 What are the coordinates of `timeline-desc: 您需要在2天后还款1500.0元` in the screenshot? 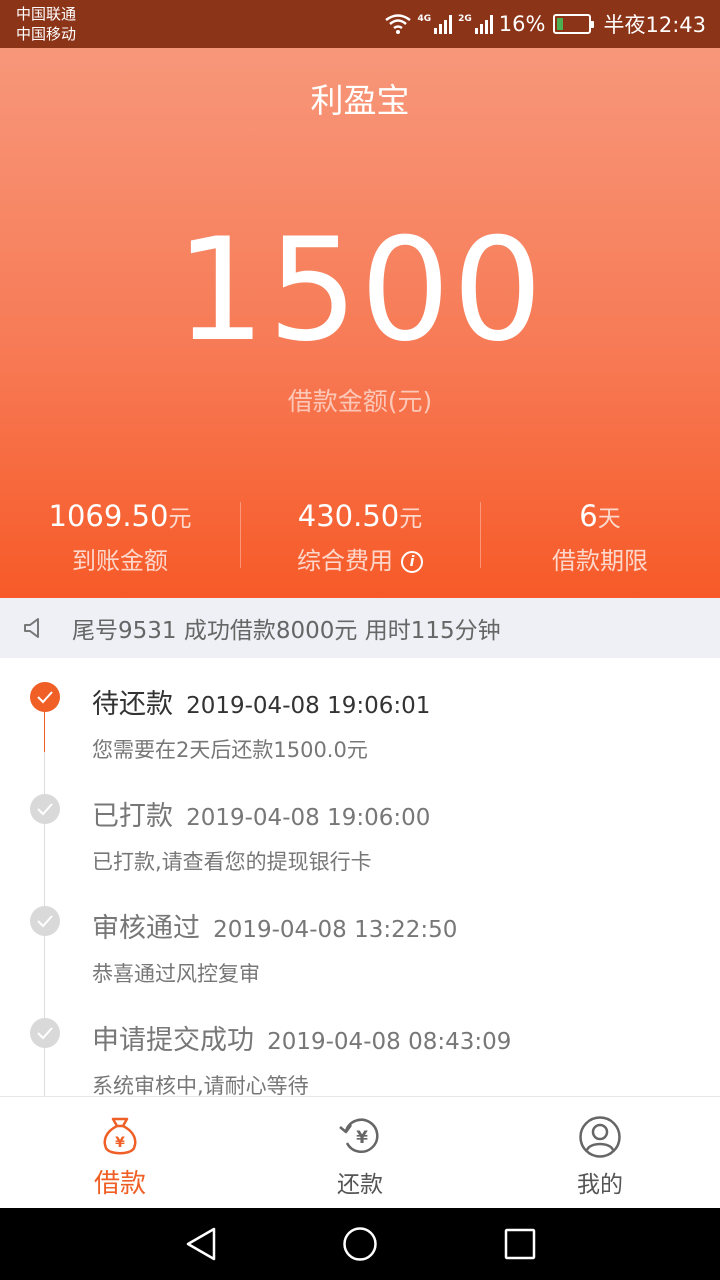 It's located at (230, 750).